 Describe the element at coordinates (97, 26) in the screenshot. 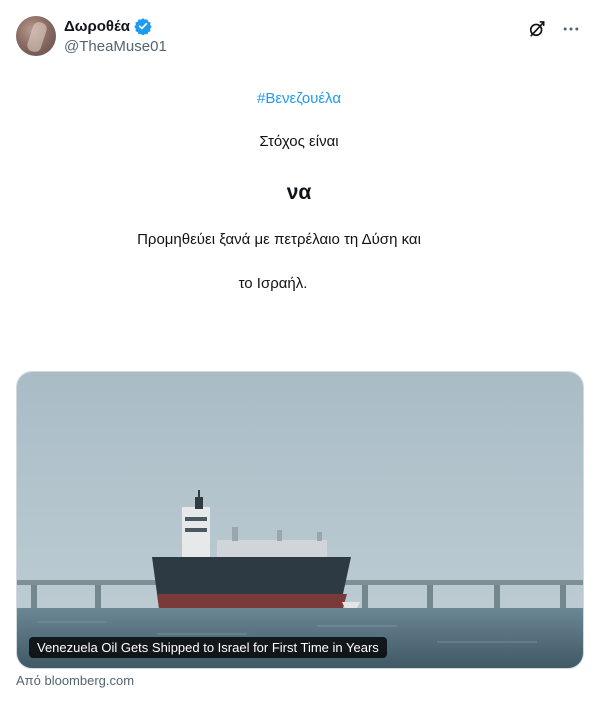

I see `author-display-name: Δωροθέα` at that location.